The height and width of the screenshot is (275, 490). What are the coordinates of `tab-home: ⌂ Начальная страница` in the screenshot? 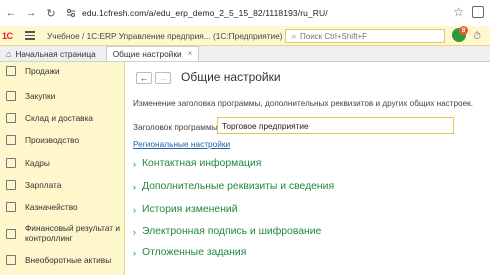 It's located at (51, 53).